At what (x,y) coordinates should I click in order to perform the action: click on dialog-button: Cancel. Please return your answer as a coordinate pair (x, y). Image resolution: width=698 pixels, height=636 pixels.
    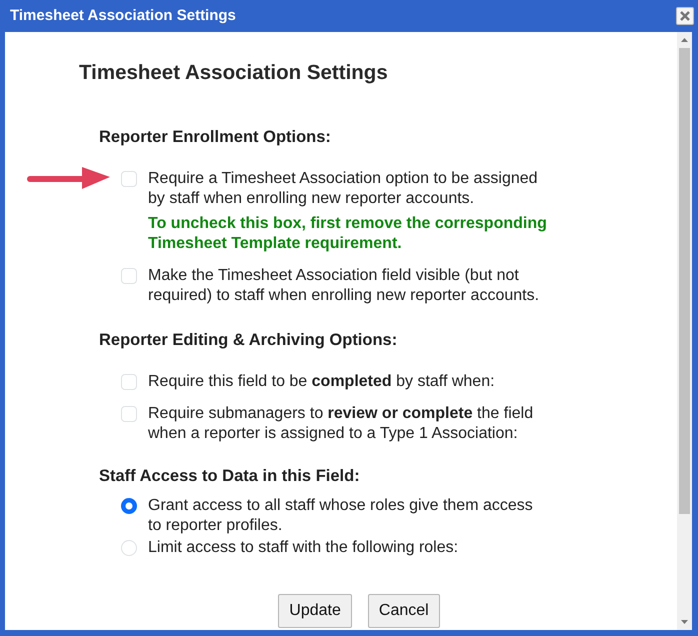
    Looking at the image, I should click on (404, 611).